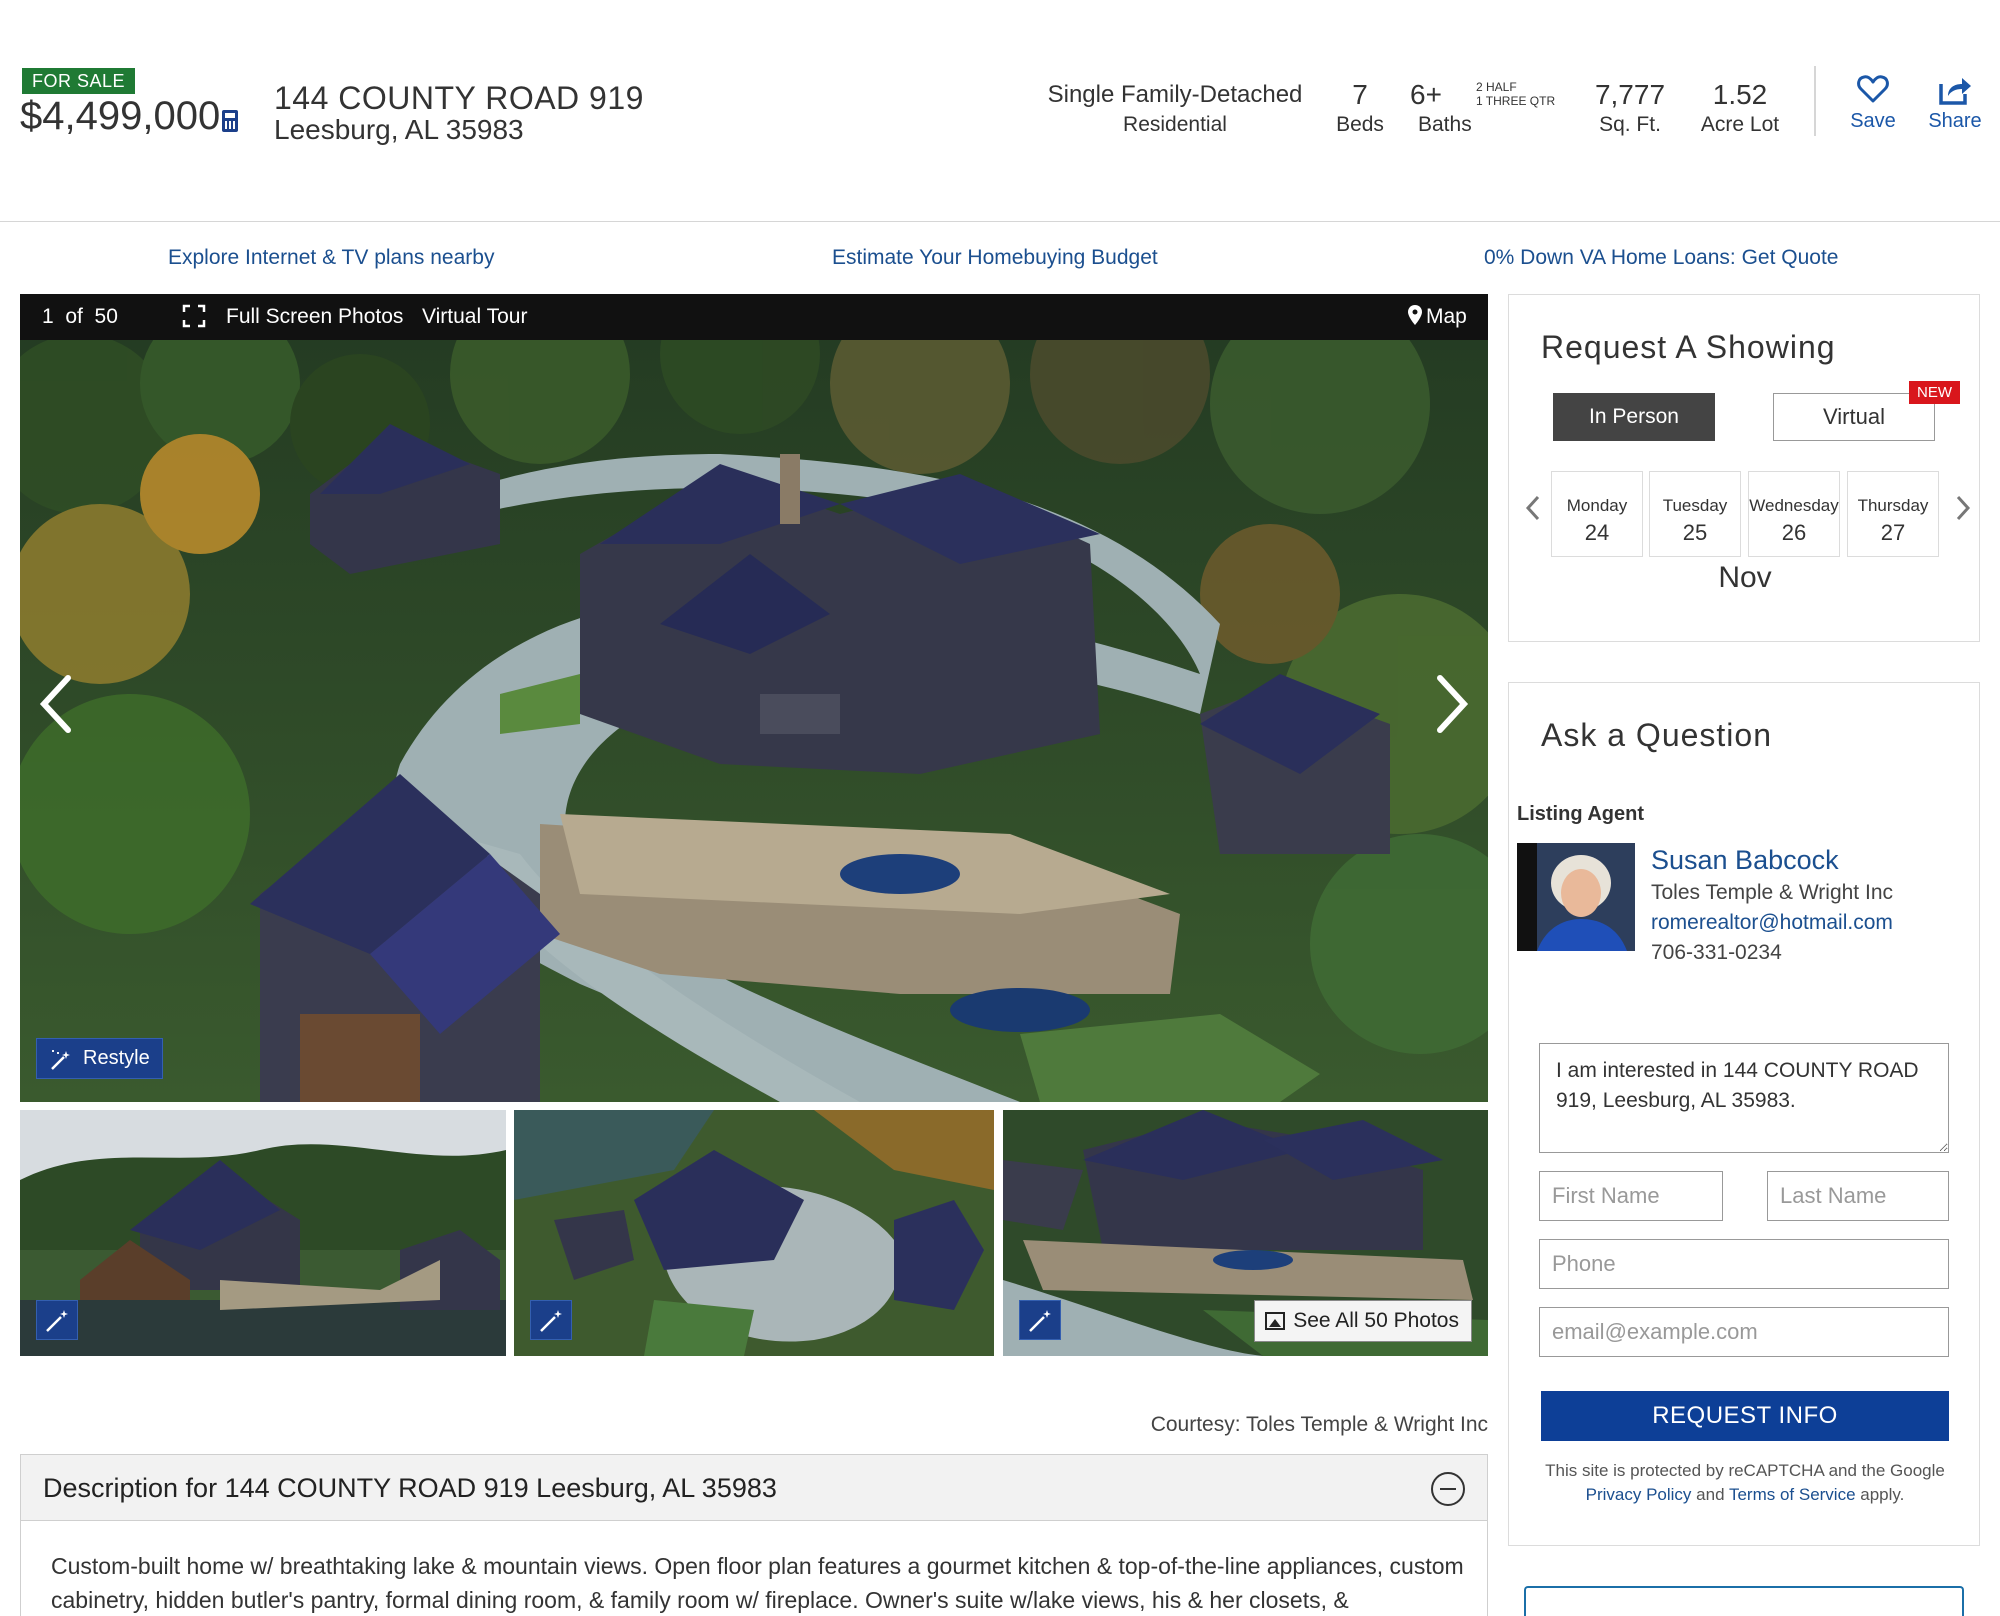  Describe the element at coordinates (1858, 1196) in the screenshot. I see `last-name-field` at that location.